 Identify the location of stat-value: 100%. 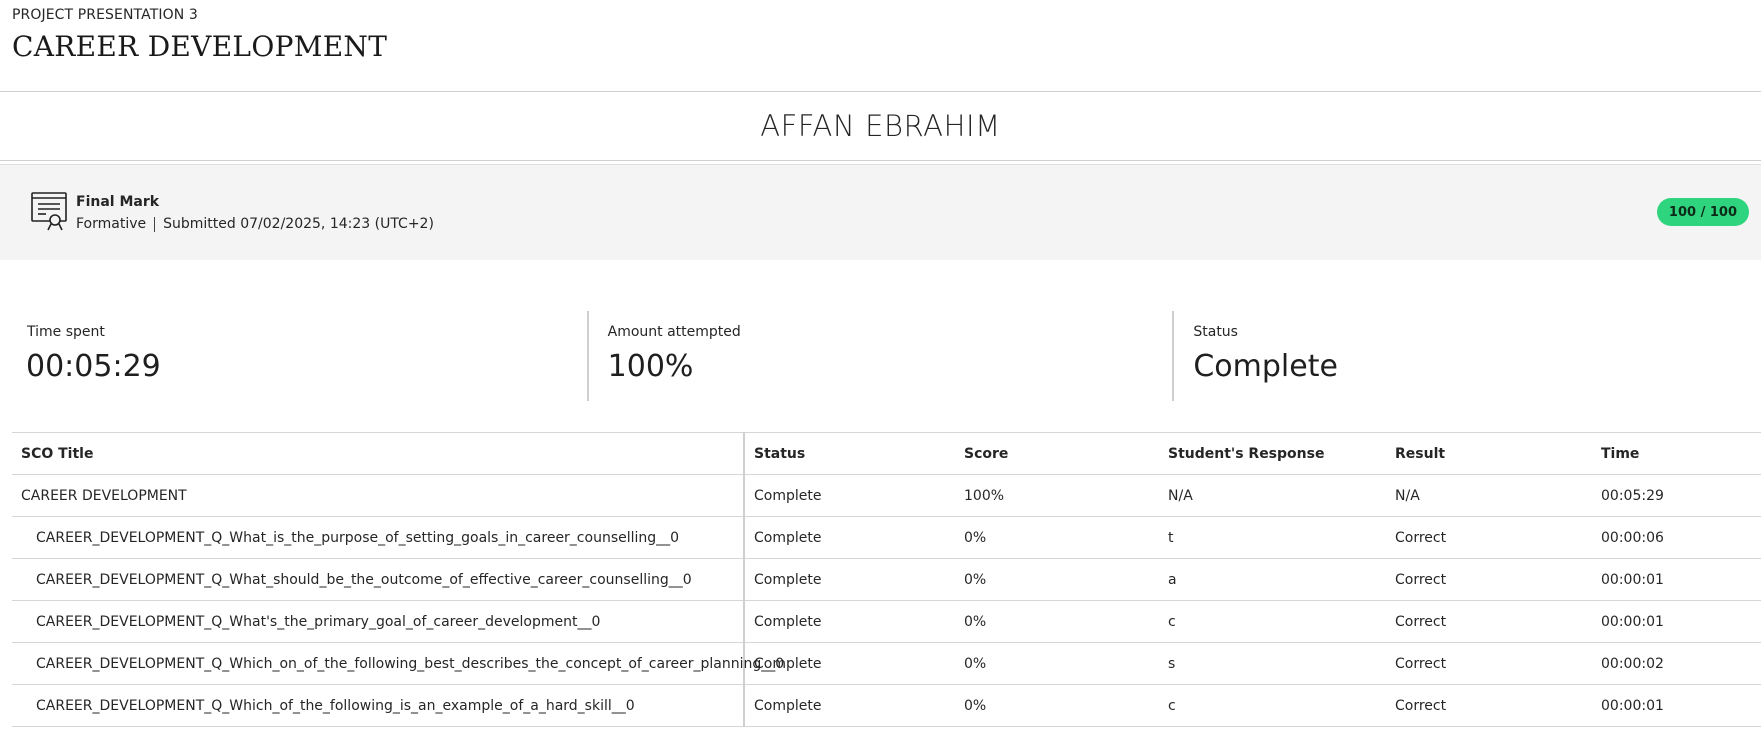
(650, 366).